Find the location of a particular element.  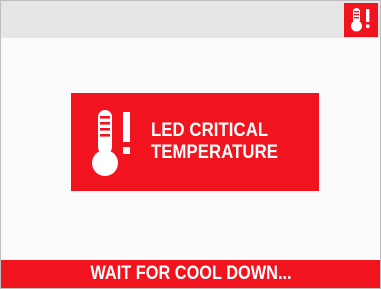

alert-line-2: TEMPERATURE is located at coordinates (214, 152).